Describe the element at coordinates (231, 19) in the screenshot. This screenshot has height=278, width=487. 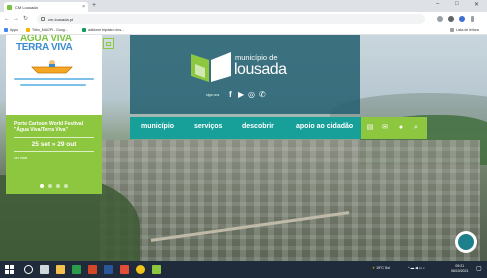
I see `url-input: cm-lousada.pt` at that location.